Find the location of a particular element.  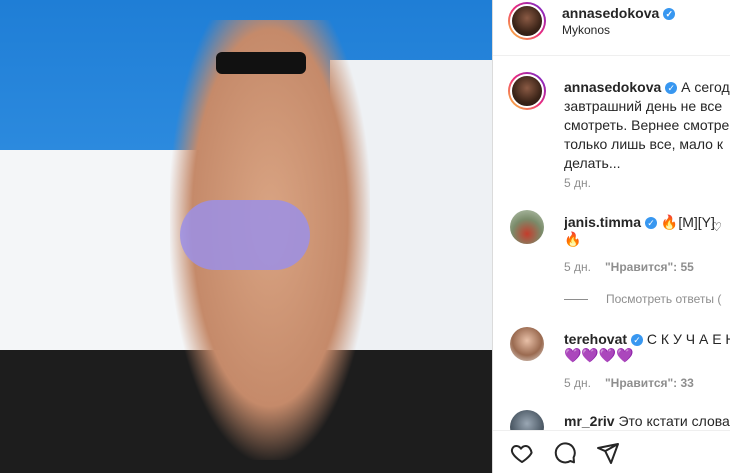

comment-text: terehovat ✓ С К У Ч А Е Н is located at coordinates (647, 339).